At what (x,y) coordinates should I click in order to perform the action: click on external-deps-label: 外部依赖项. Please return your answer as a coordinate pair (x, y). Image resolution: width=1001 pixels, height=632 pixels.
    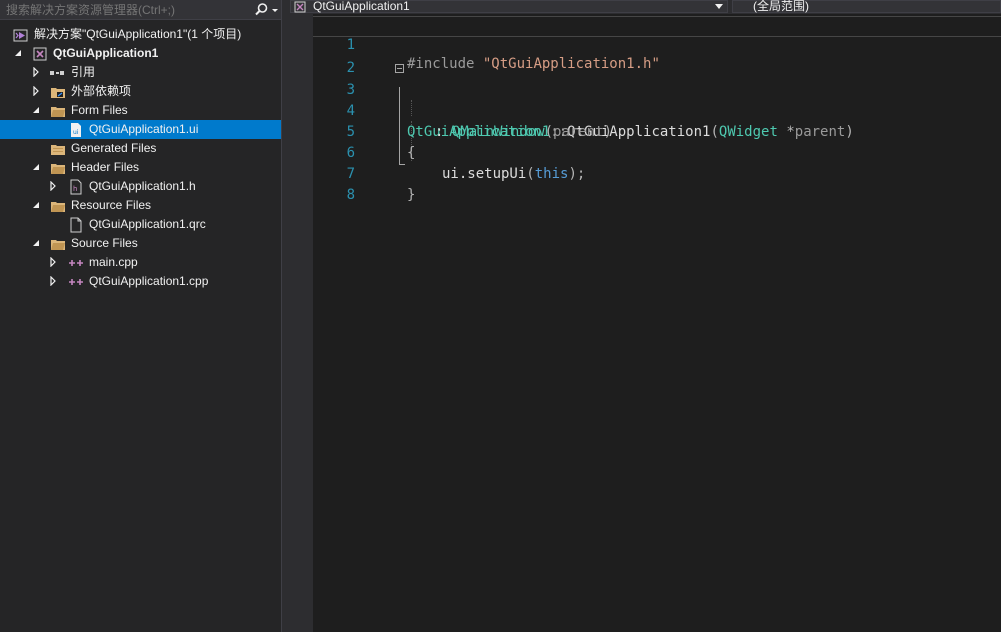
    Looking at the image, I should click on (101, 91).